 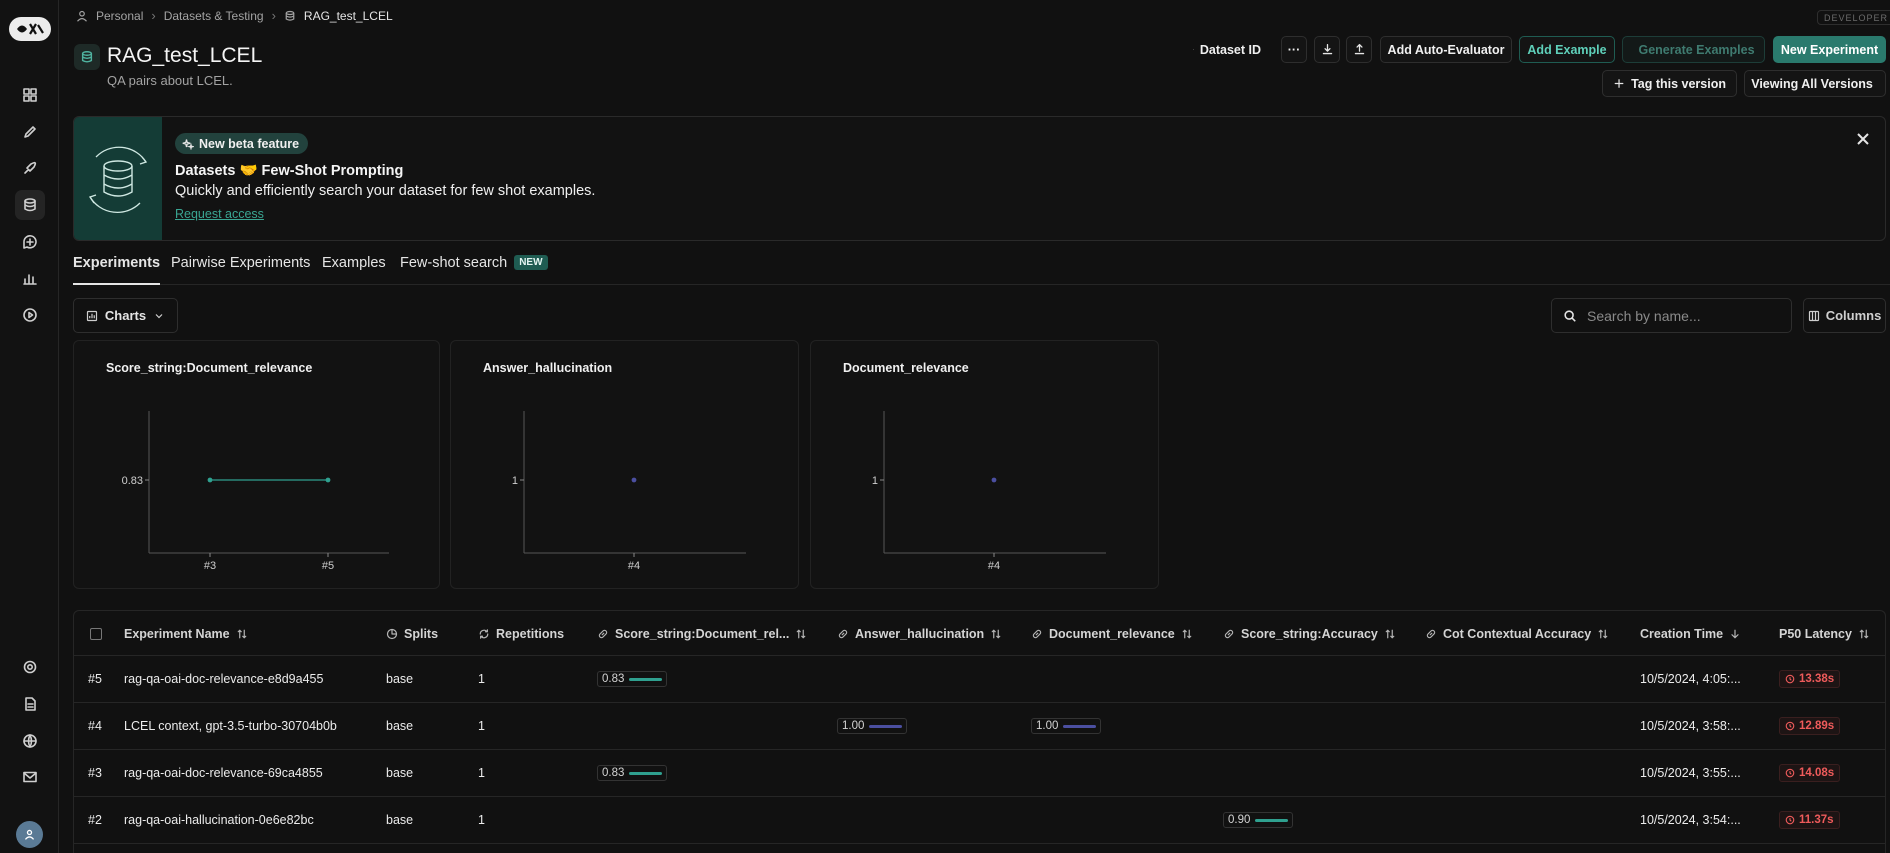 I want to click on add-example-button: Add Example, so click(x=1567, y=49).